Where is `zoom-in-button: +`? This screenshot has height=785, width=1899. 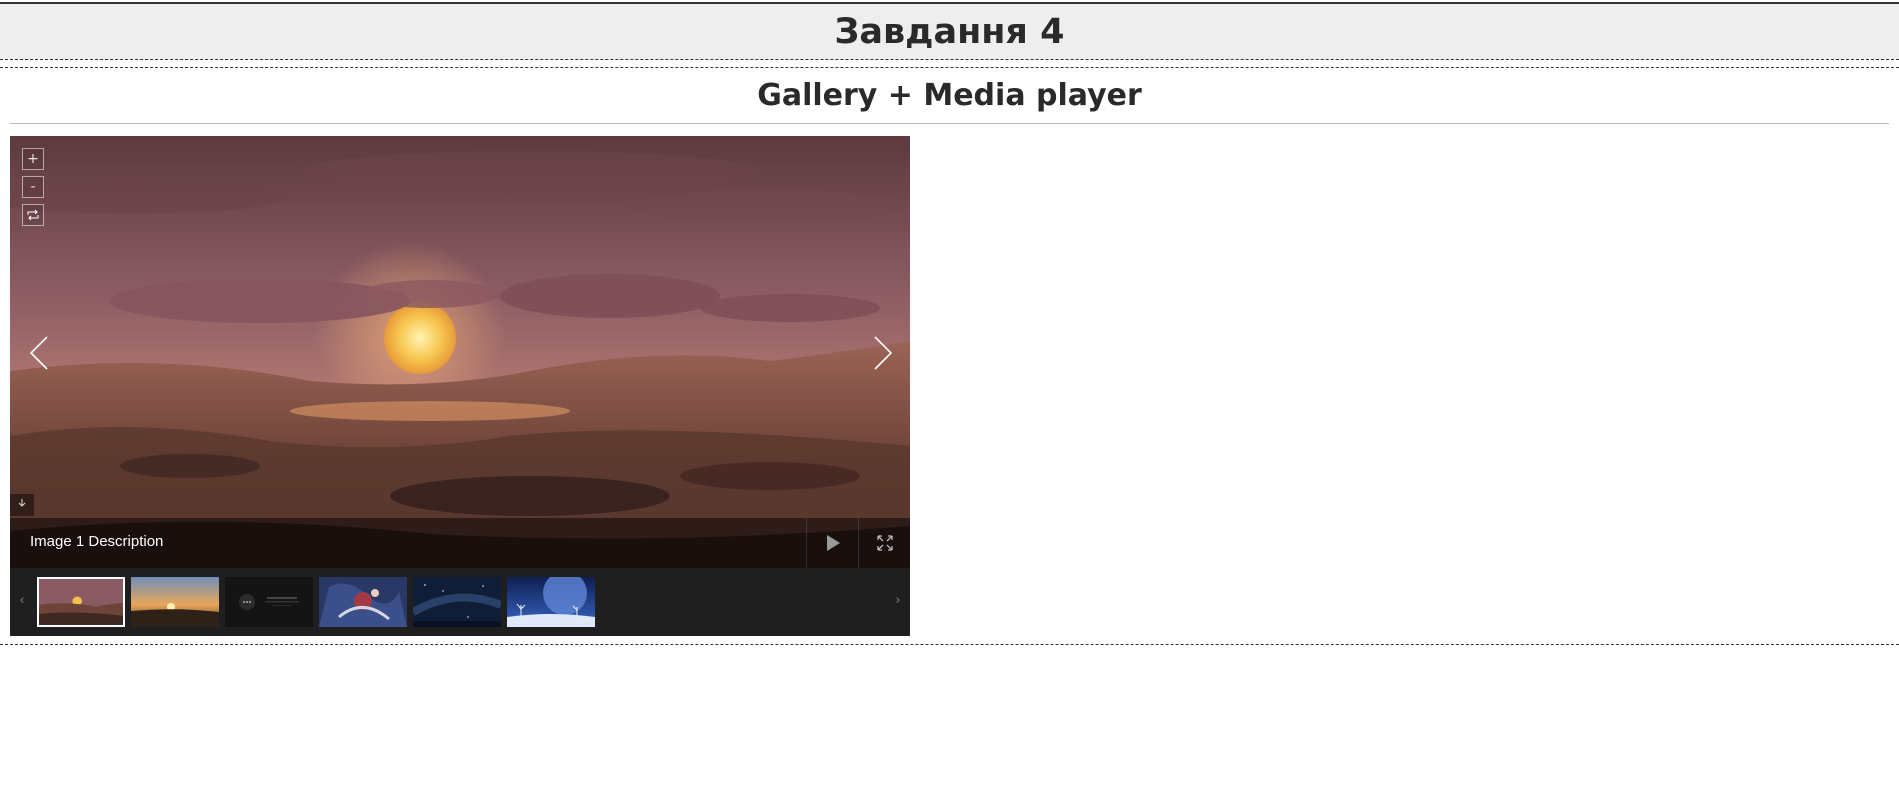
zoom-in-button: + is located at coordinates (33, 159).